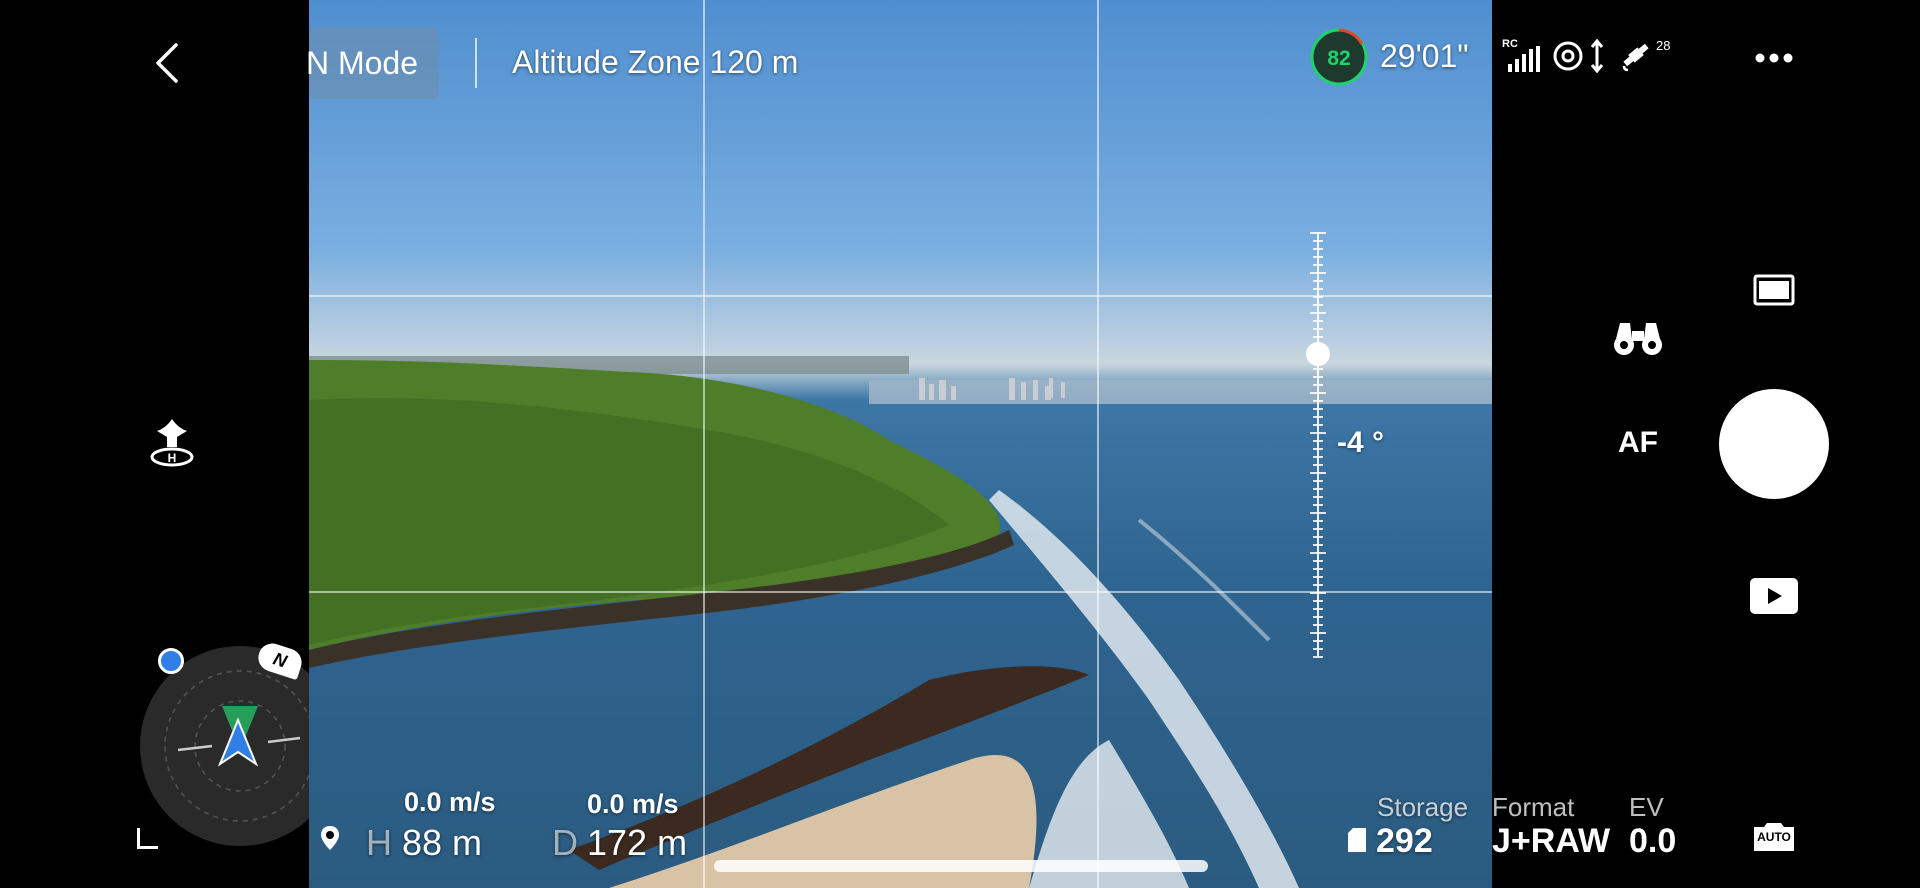 The width and height of the screenshot is (1920, 888). What do you see at coordinates (442, 842) in the screenshot?
I see `height-value: 88 m` at bounding box center [442, 842].